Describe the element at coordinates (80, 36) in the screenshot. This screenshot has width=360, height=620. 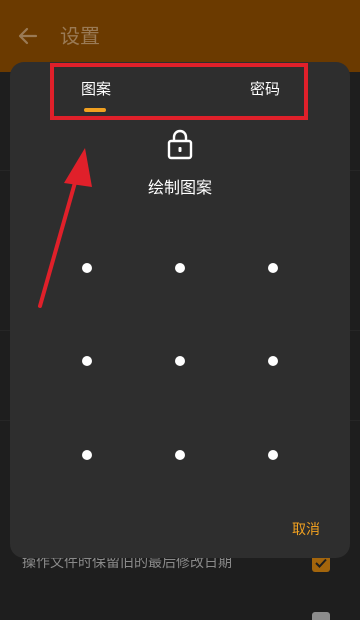
I see `page-title: 设置` at that location.